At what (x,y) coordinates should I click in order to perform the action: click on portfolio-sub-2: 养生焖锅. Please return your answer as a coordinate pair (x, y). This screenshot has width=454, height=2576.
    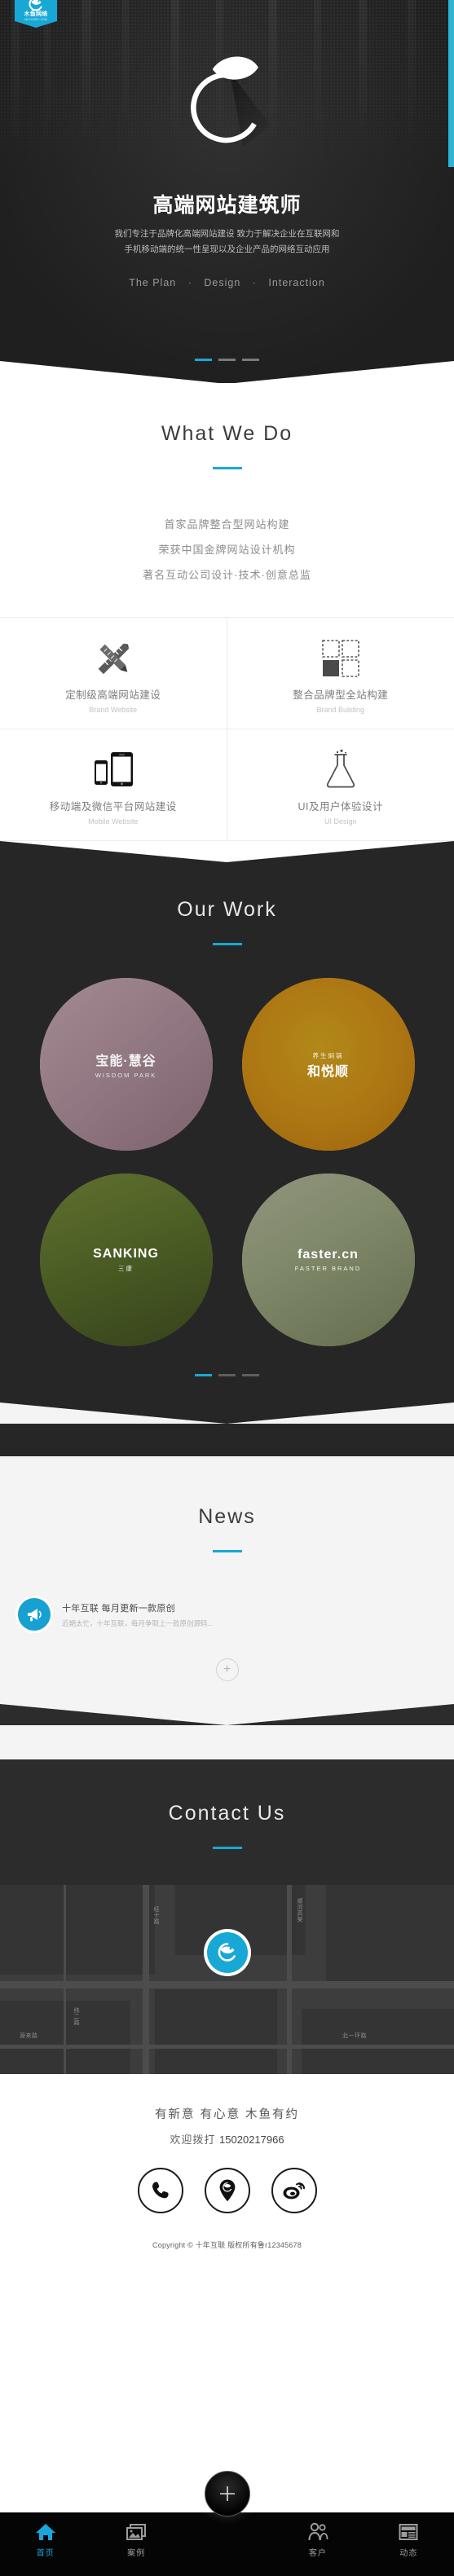
    Looking at the image, I should click on (328, 1056).